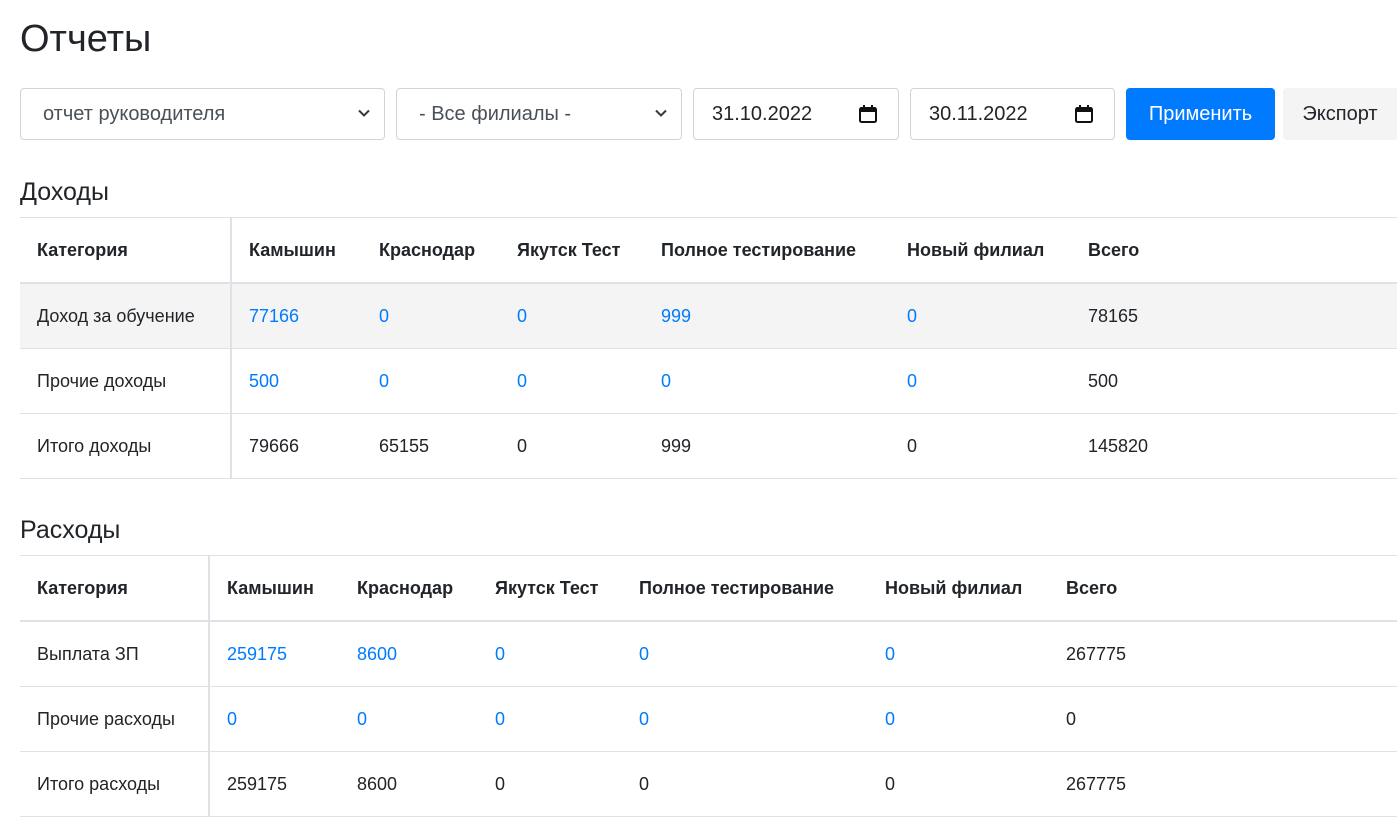 The image size is (1397, 819). I want to click on date-to-input: 30.11.2022, so click(1012, 114).